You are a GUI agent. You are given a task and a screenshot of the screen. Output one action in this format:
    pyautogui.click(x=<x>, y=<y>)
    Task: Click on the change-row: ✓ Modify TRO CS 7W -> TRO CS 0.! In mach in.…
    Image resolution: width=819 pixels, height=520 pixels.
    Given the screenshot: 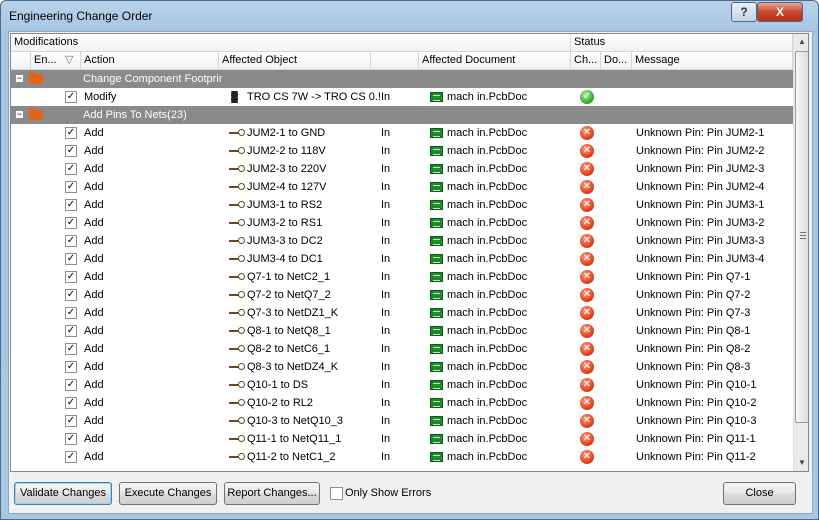 What is the action you would take?
    pyautogui.click(x=402, y=97)
    